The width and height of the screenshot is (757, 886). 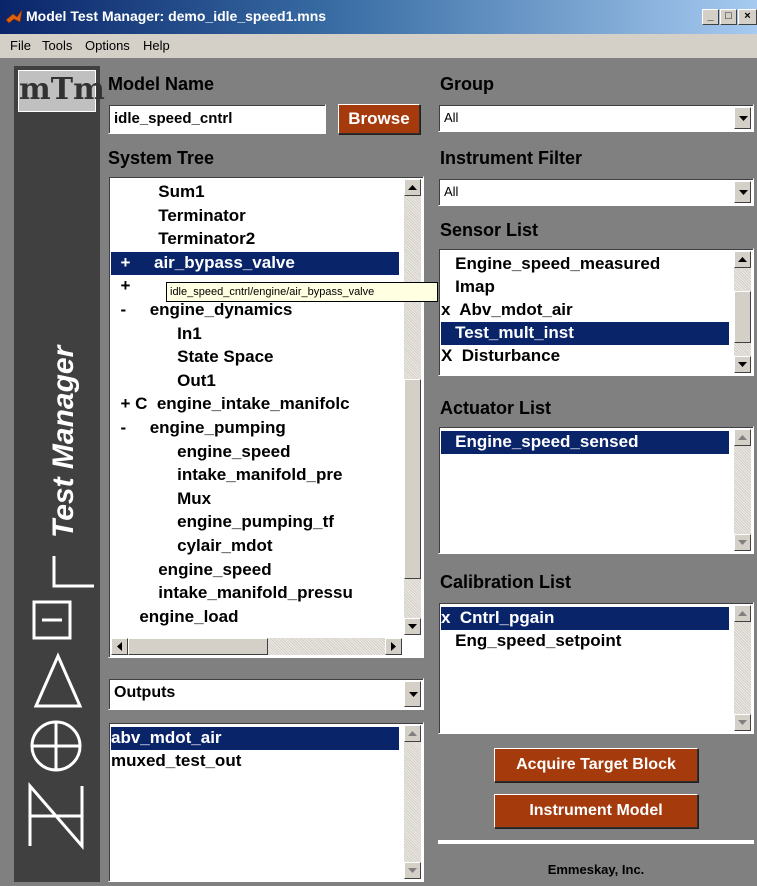 What do you see at coordinates (596, 765) in the screenshot?
I see `acquire-target-block-button: Acquire Target Block` at bounding box center [596, 765].